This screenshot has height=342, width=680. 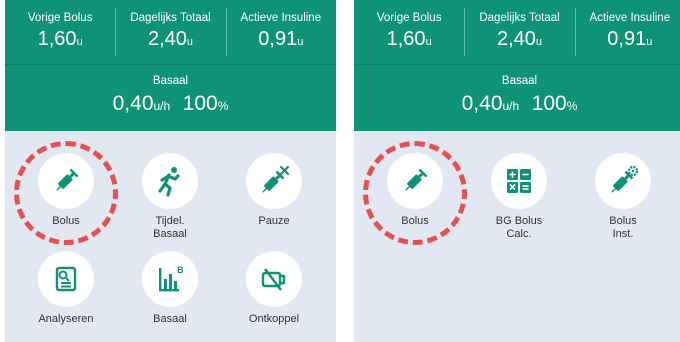 I want to click on bolus-settings-label: Bolus Inst., so click(x=623, y=227).